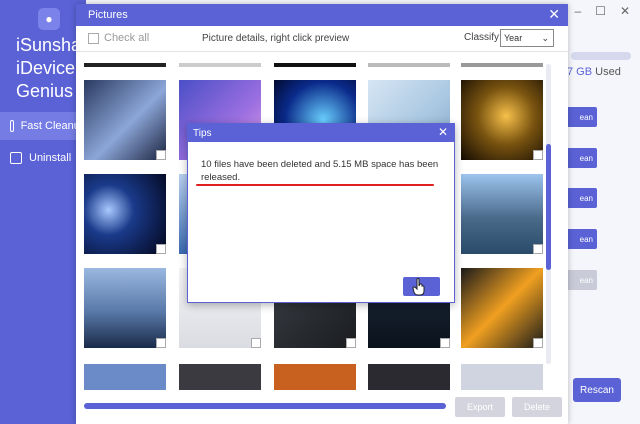  Describe the element at coordinates (322, 15) in the screenshot. I see `pictures-titlebar: Pictures ✕` at that location.